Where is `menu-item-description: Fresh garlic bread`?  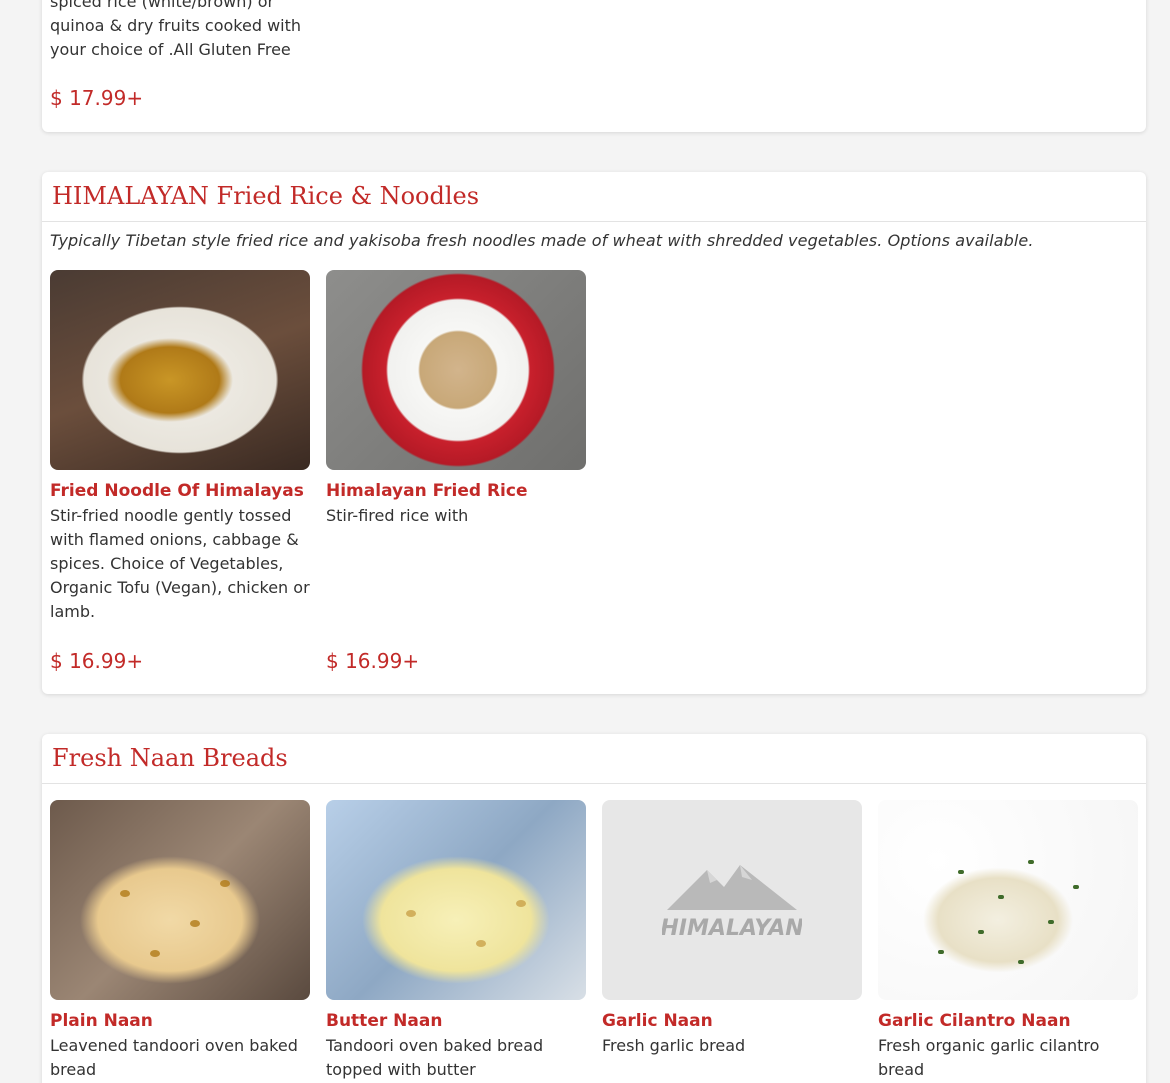
menu-item-description: Fresh garlic bread is located at coordinates (674, 1045).